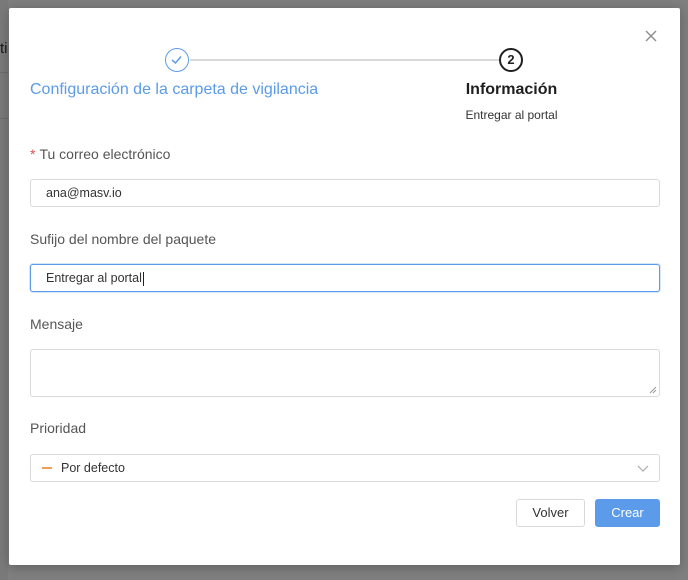 The height and width of the screenshot is (580, 688). I want to click on email-label-text: Tu correo electrónico, so click(105, 154).